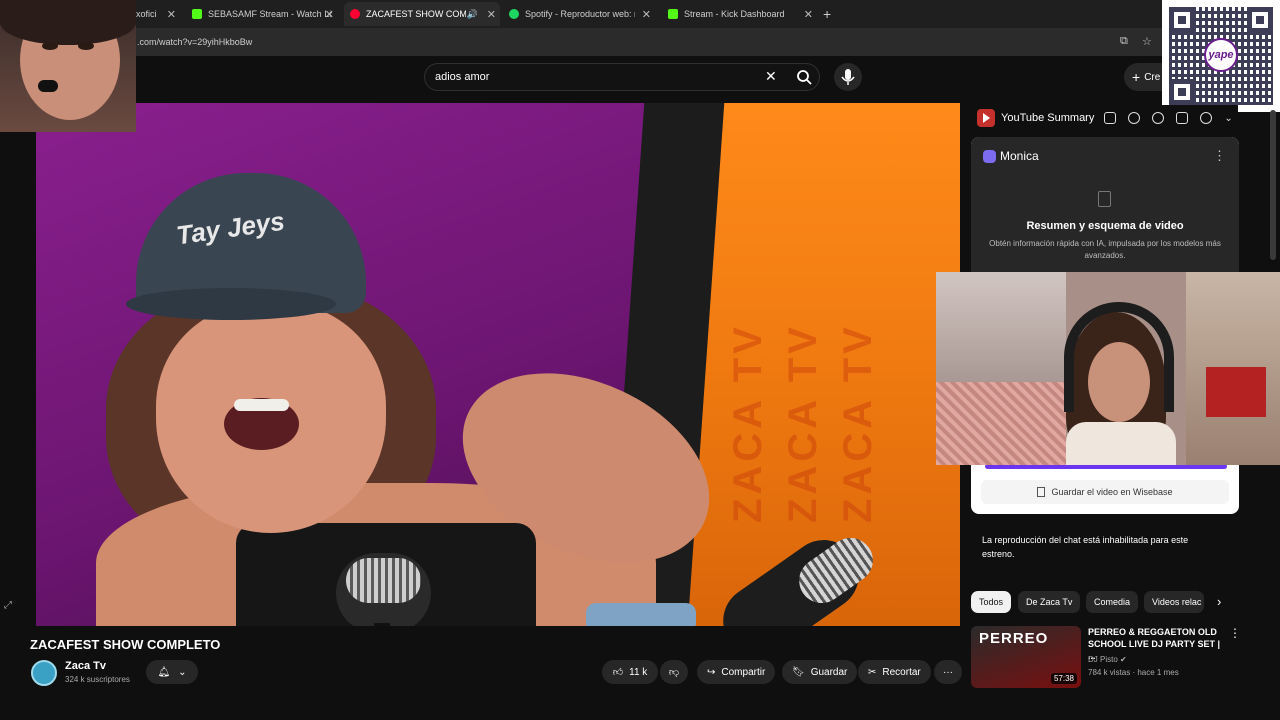 Image resolution: width=1280 pixels, height=720 pixels. What do you see at coordinates (1133, 672) in the screenshot?
I see `video-meta: 784 k vistas · hace 1 mes` at bounding box center [1133, 672].